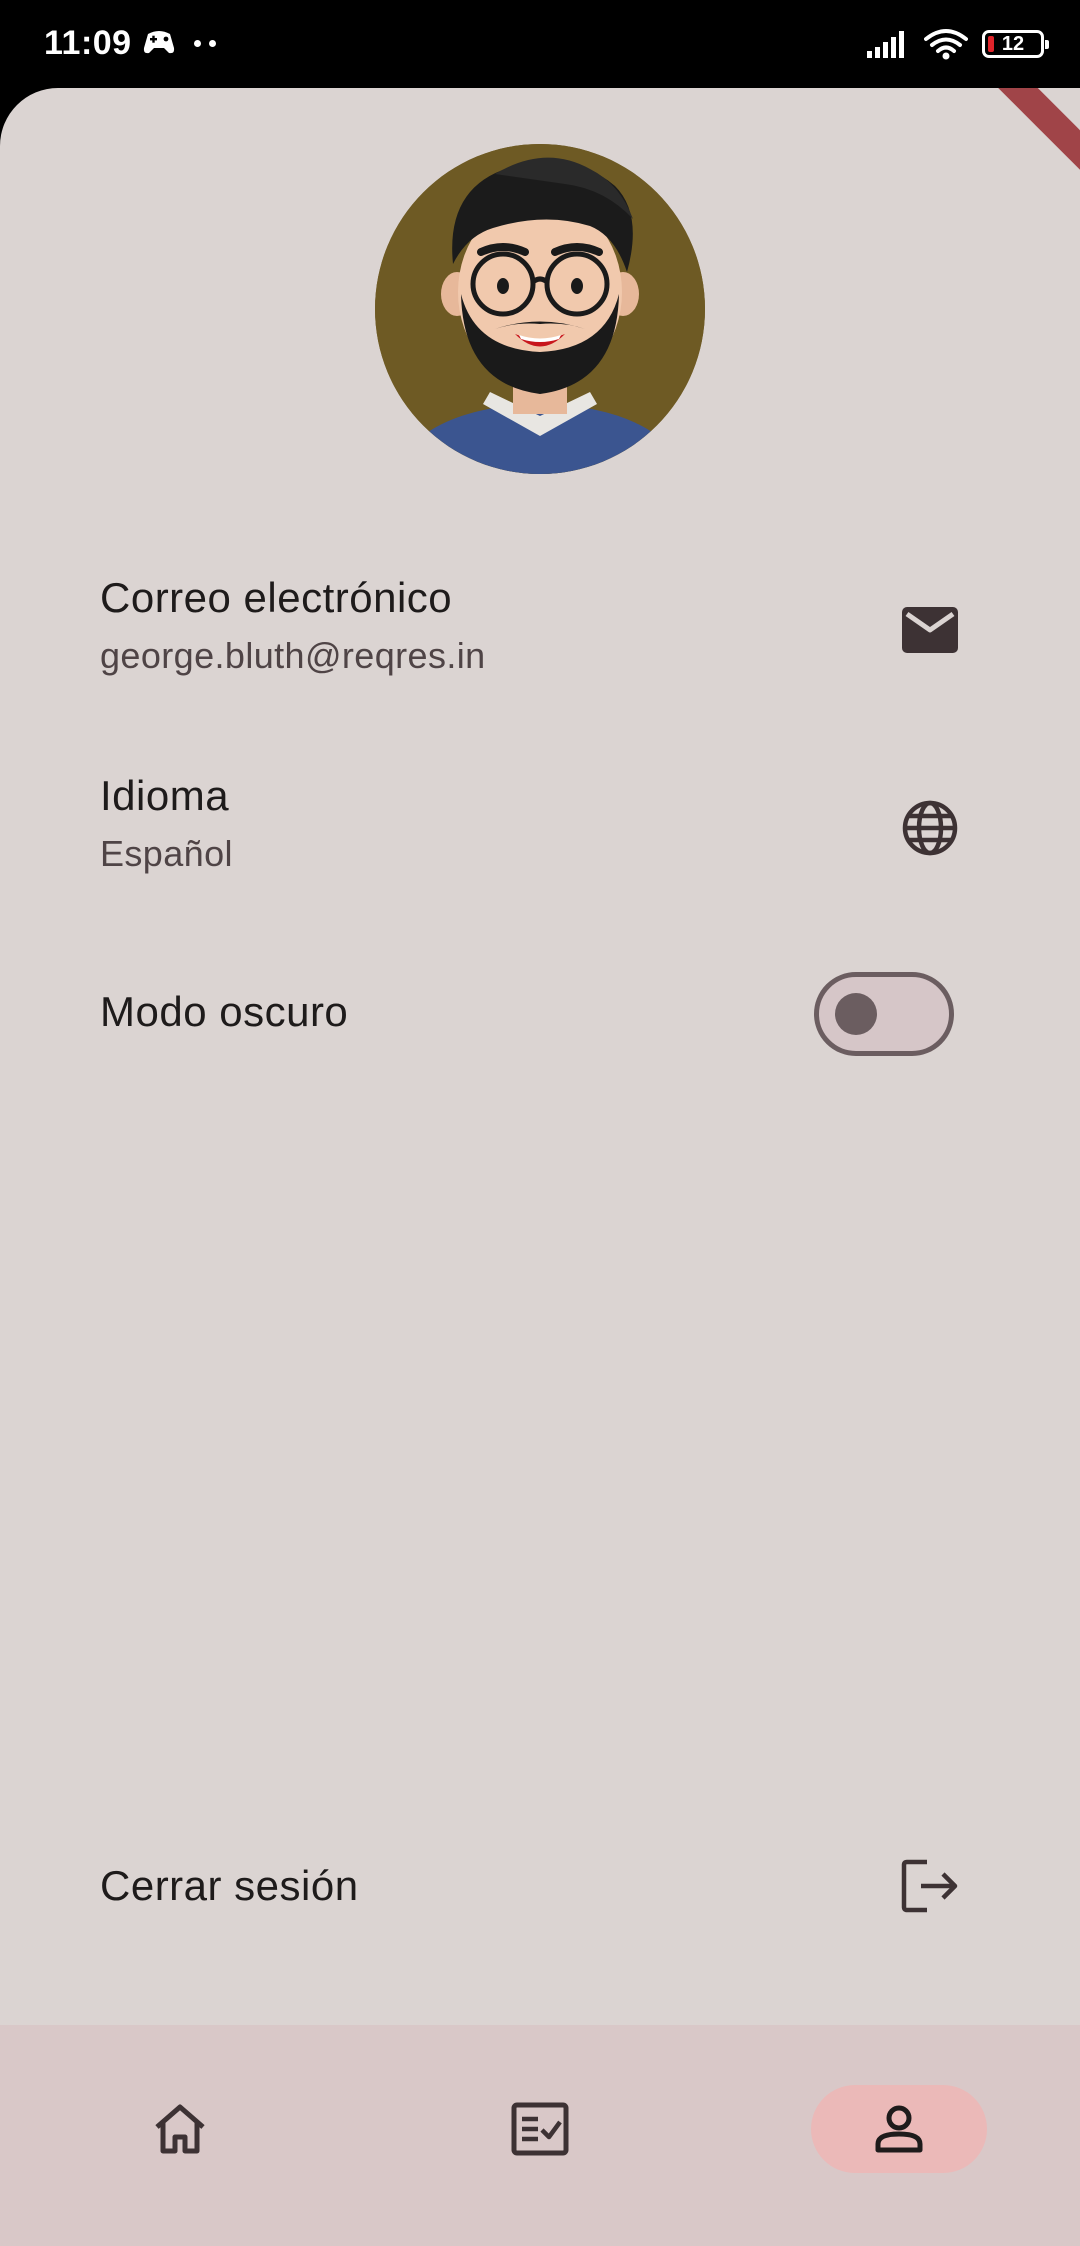 This screenshot has width=1080, height=2246. Describe the element at coordinates (166, 853) in the screenshot. I see `language-value: Español` at that location.